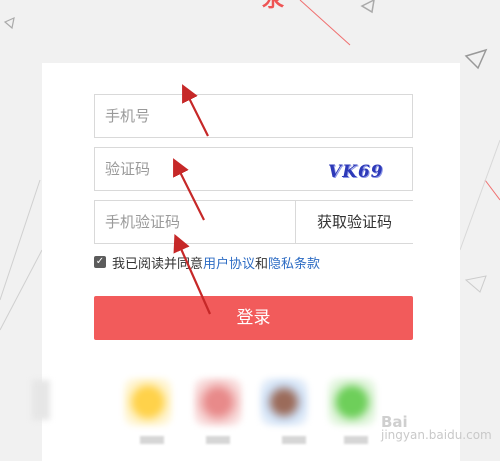 This screenshot has width=500, height=461. Describe the element at coordinates (273, 6) in the screenshot. I see `page-title-fragment: 汞` at that location.